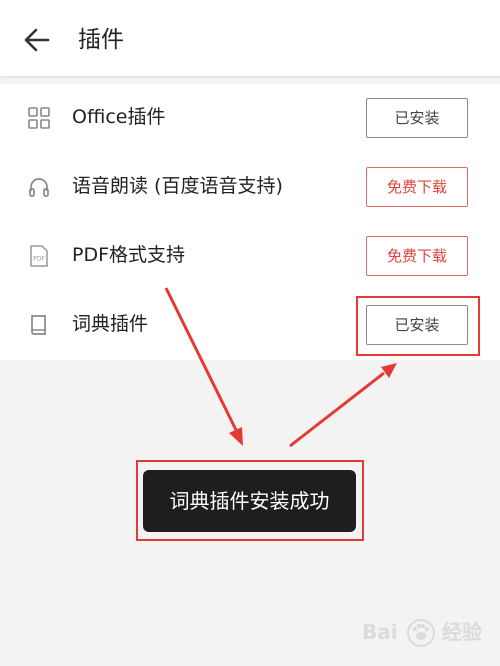 The height and width of the screenshot is (666, 500). Describe the element at coordinates (236, 436) in the screenshot. I see `annotation-arrowhead-down` at that location.